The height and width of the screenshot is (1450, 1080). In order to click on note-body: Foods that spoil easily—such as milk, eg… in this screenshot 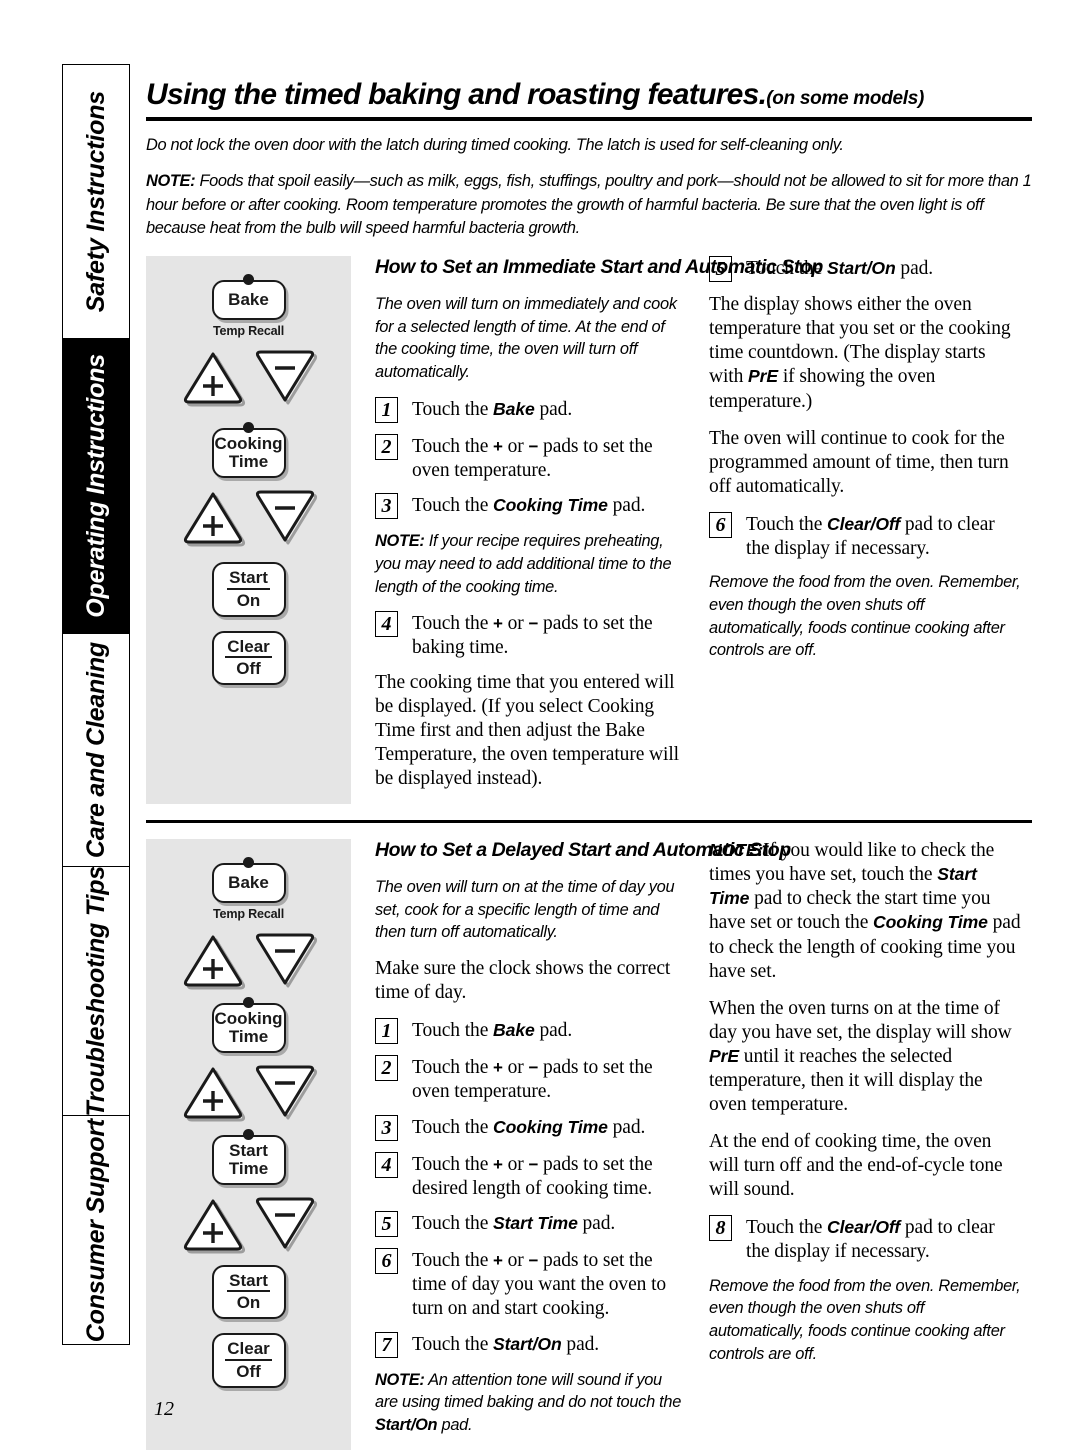, I will do `click(589, 204)`.